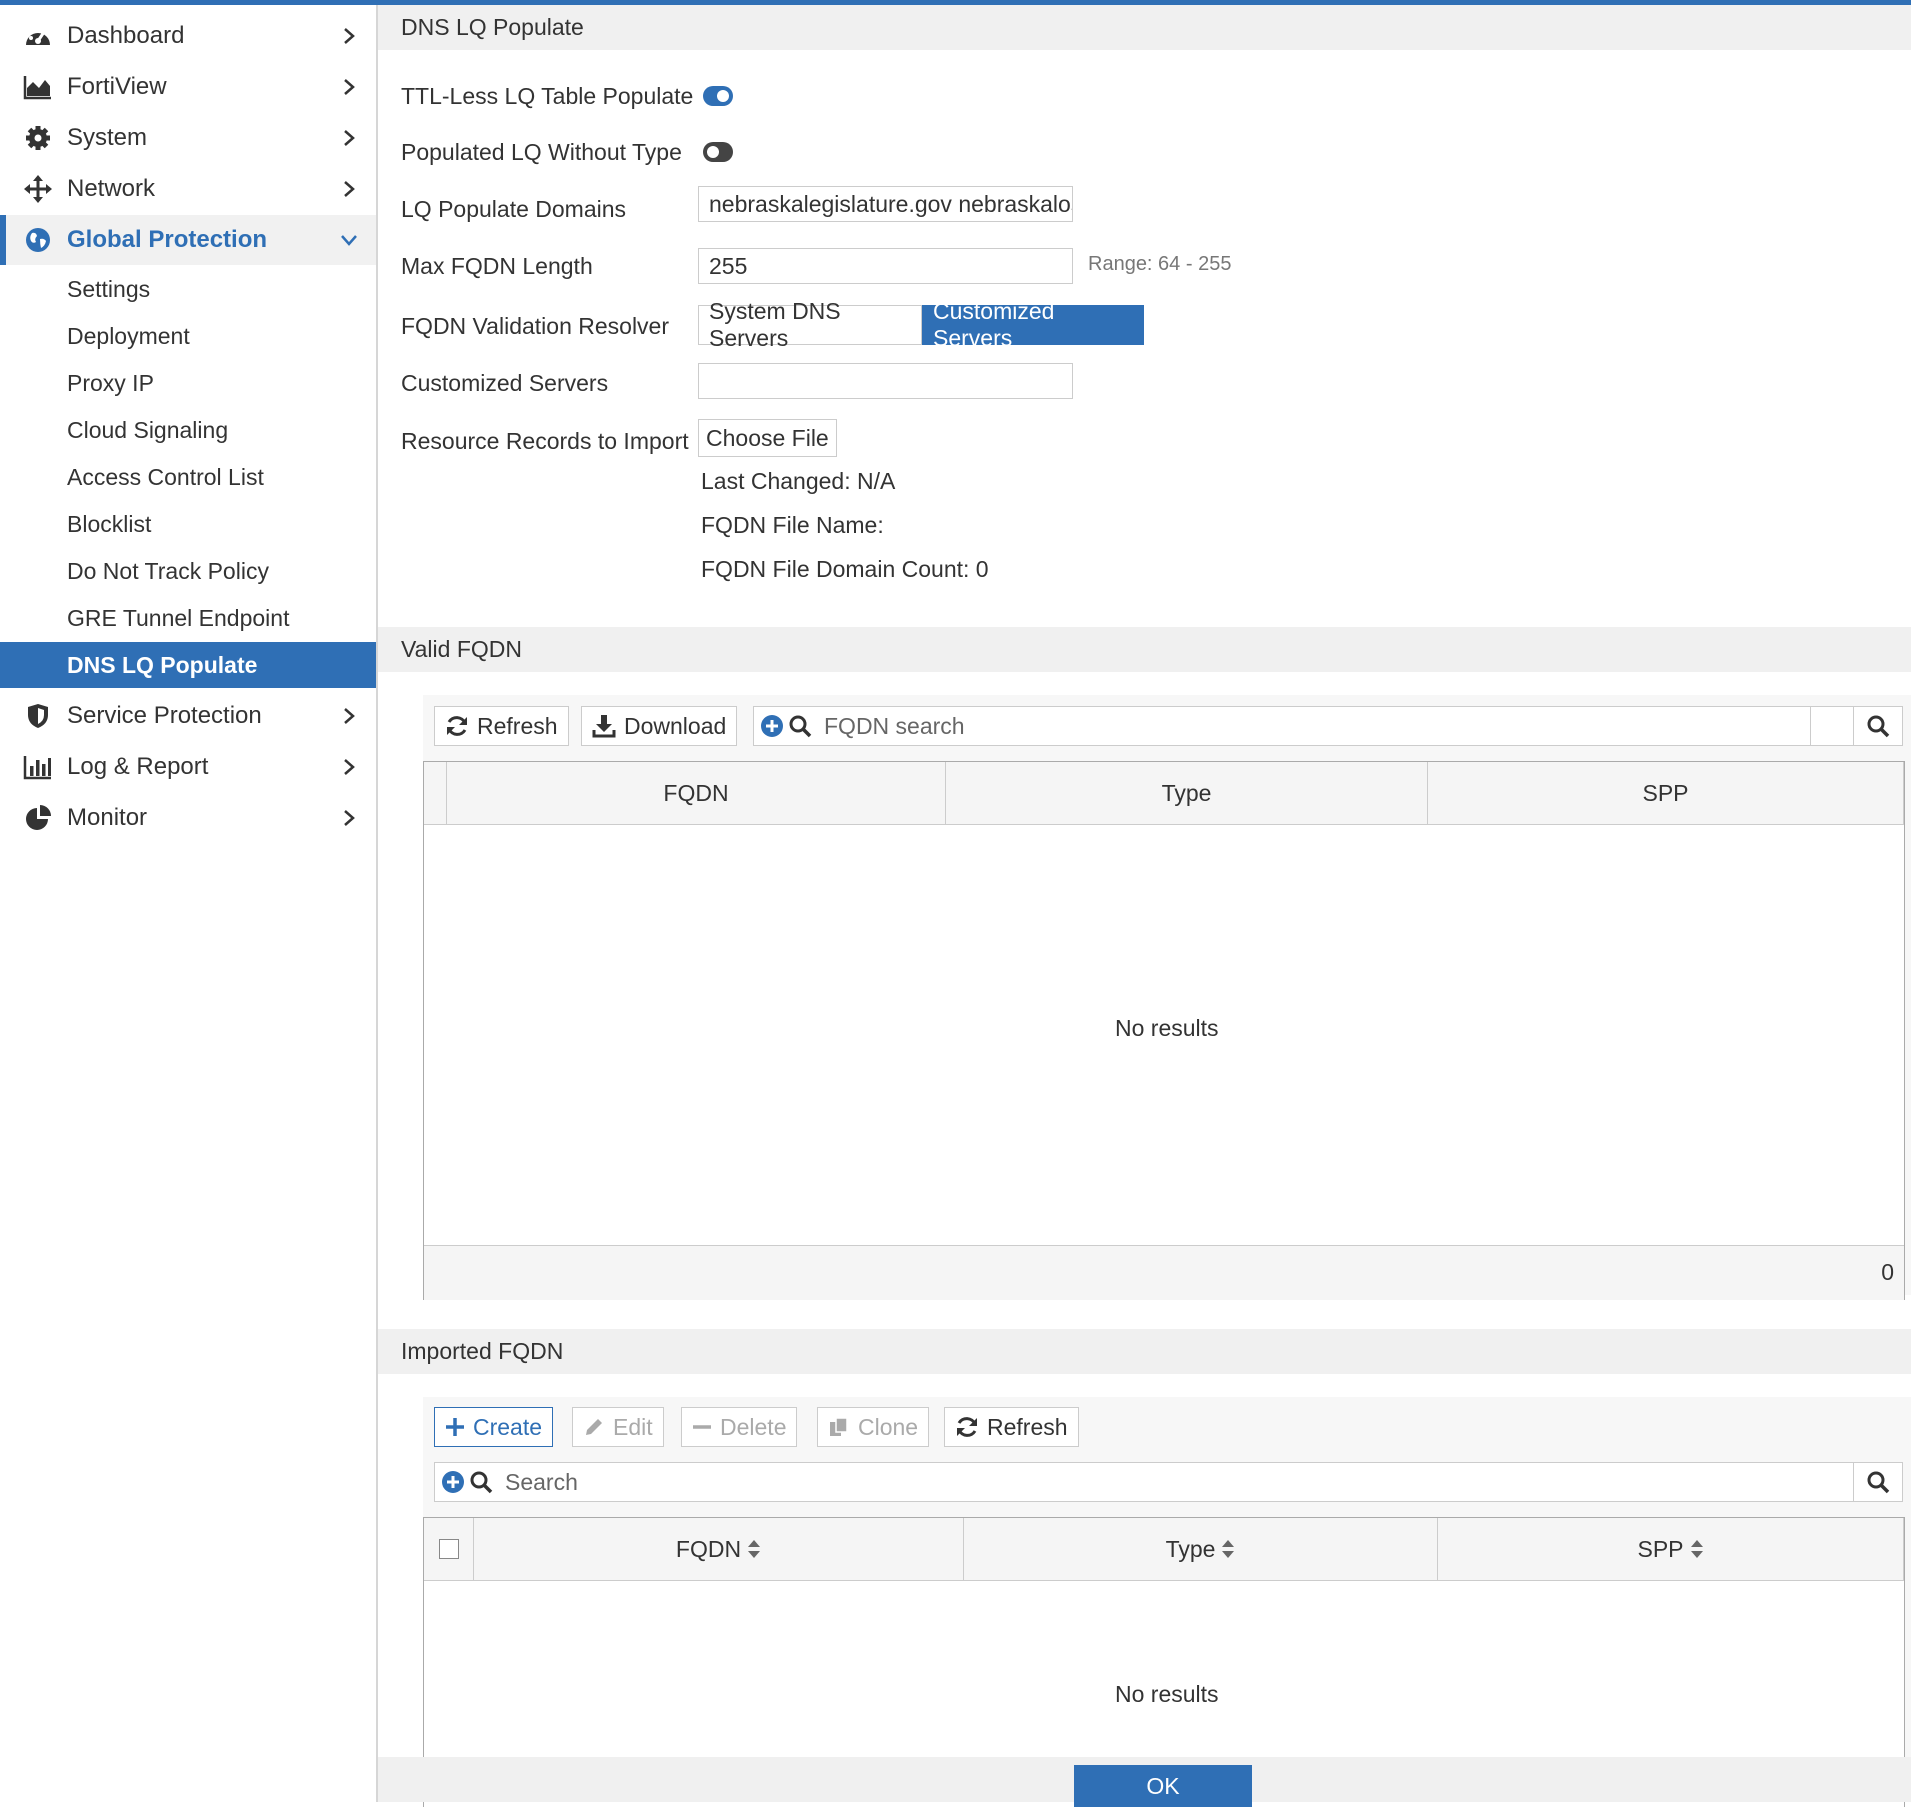 The image size is (1911, 1807). I want to click on domains-input: nebraskalegislature.gov nebraskalos, so click(885, 204).